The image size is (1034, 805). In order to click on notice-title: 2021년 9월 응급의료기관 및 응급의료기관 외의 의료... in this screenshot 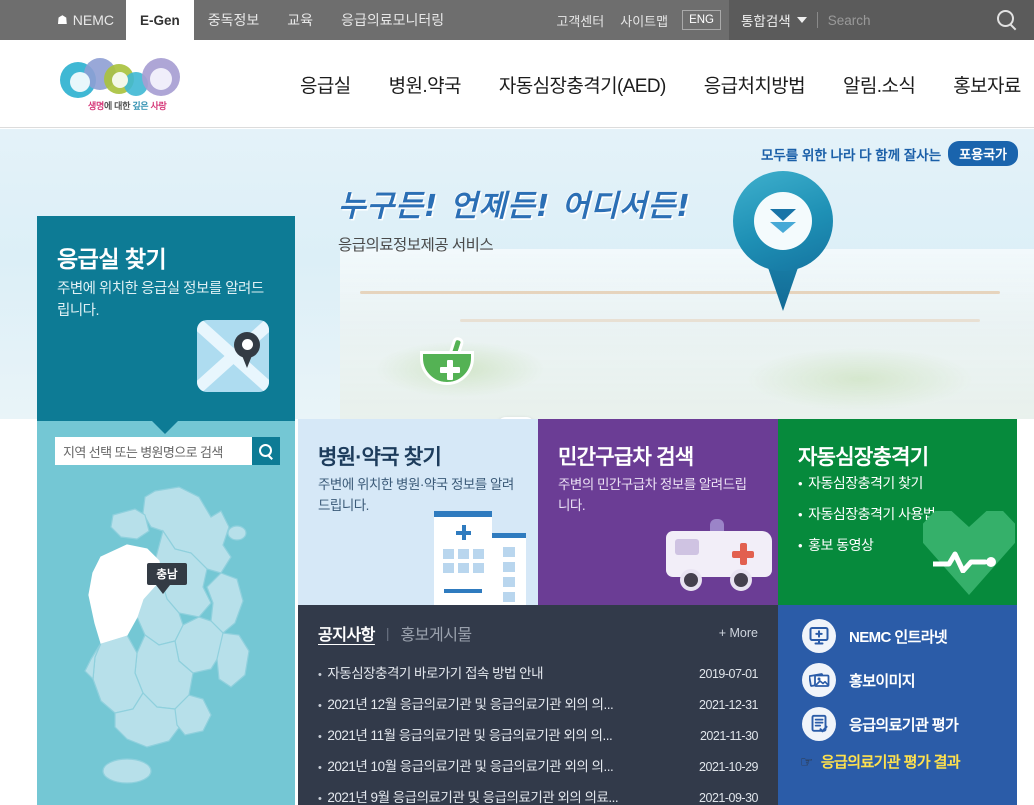, I will do `click(473, 797)`.